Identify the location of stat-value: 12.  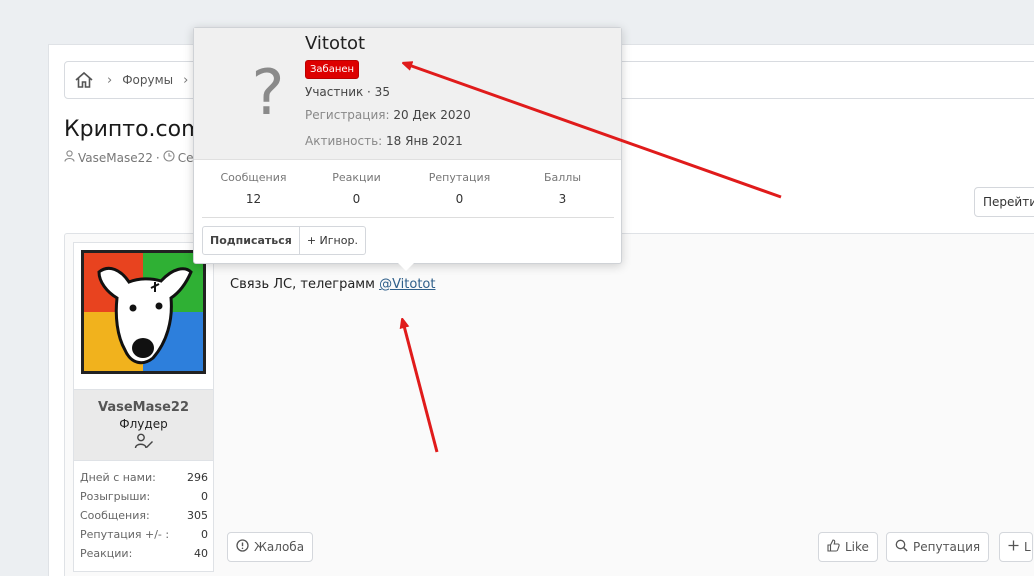
(253, 199).